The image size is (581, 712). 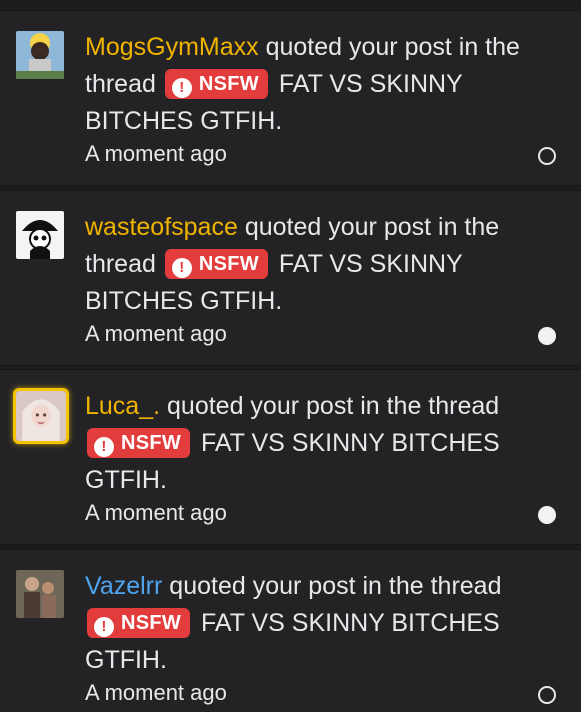 What do you see at coordinates (161, 227) in the screenshot?
I see `username-link: wasteofspace` at bounding box center [161, 227].